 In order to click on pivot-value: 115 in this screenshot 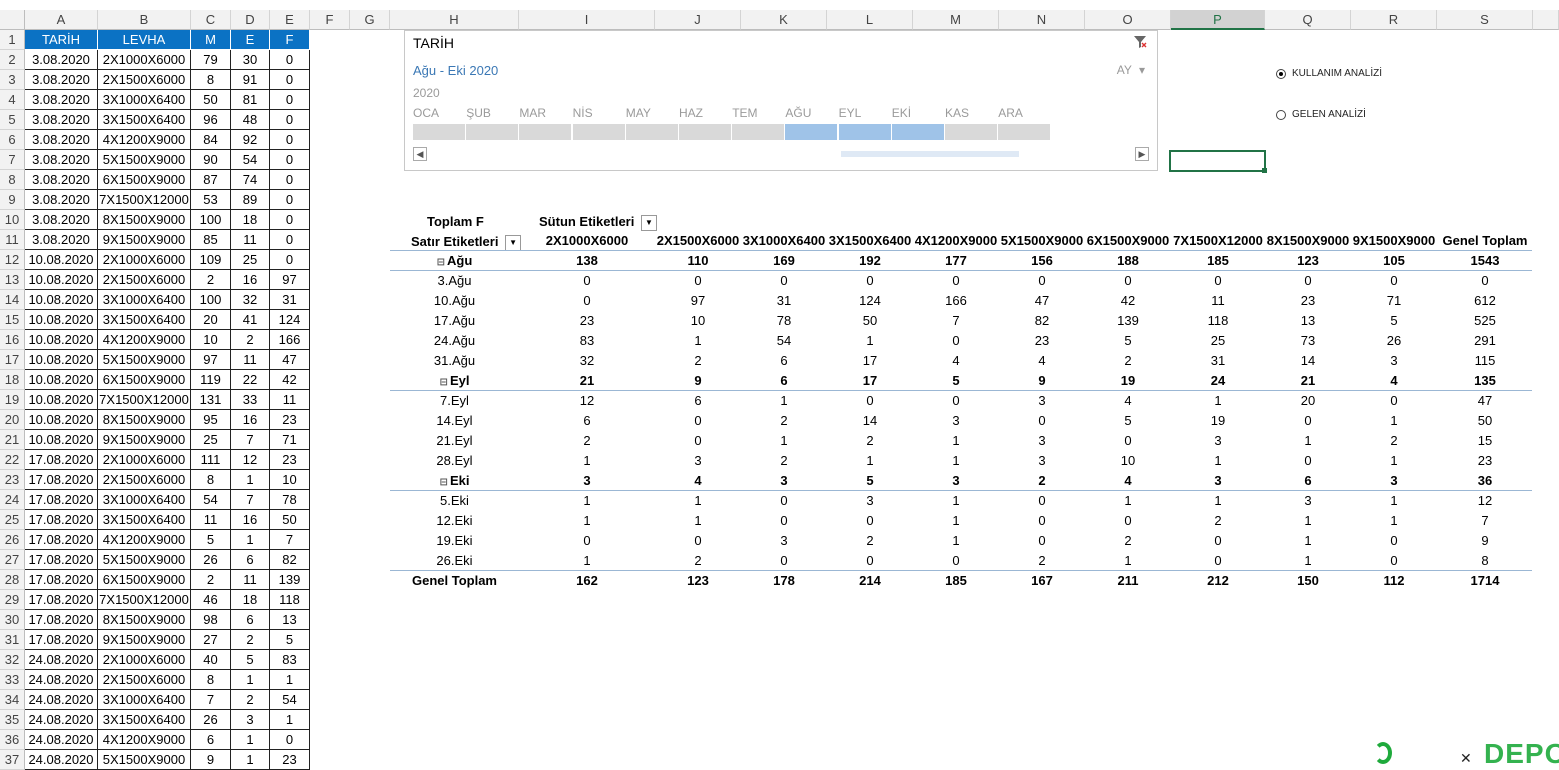, I will do `click(1485, 361)`.